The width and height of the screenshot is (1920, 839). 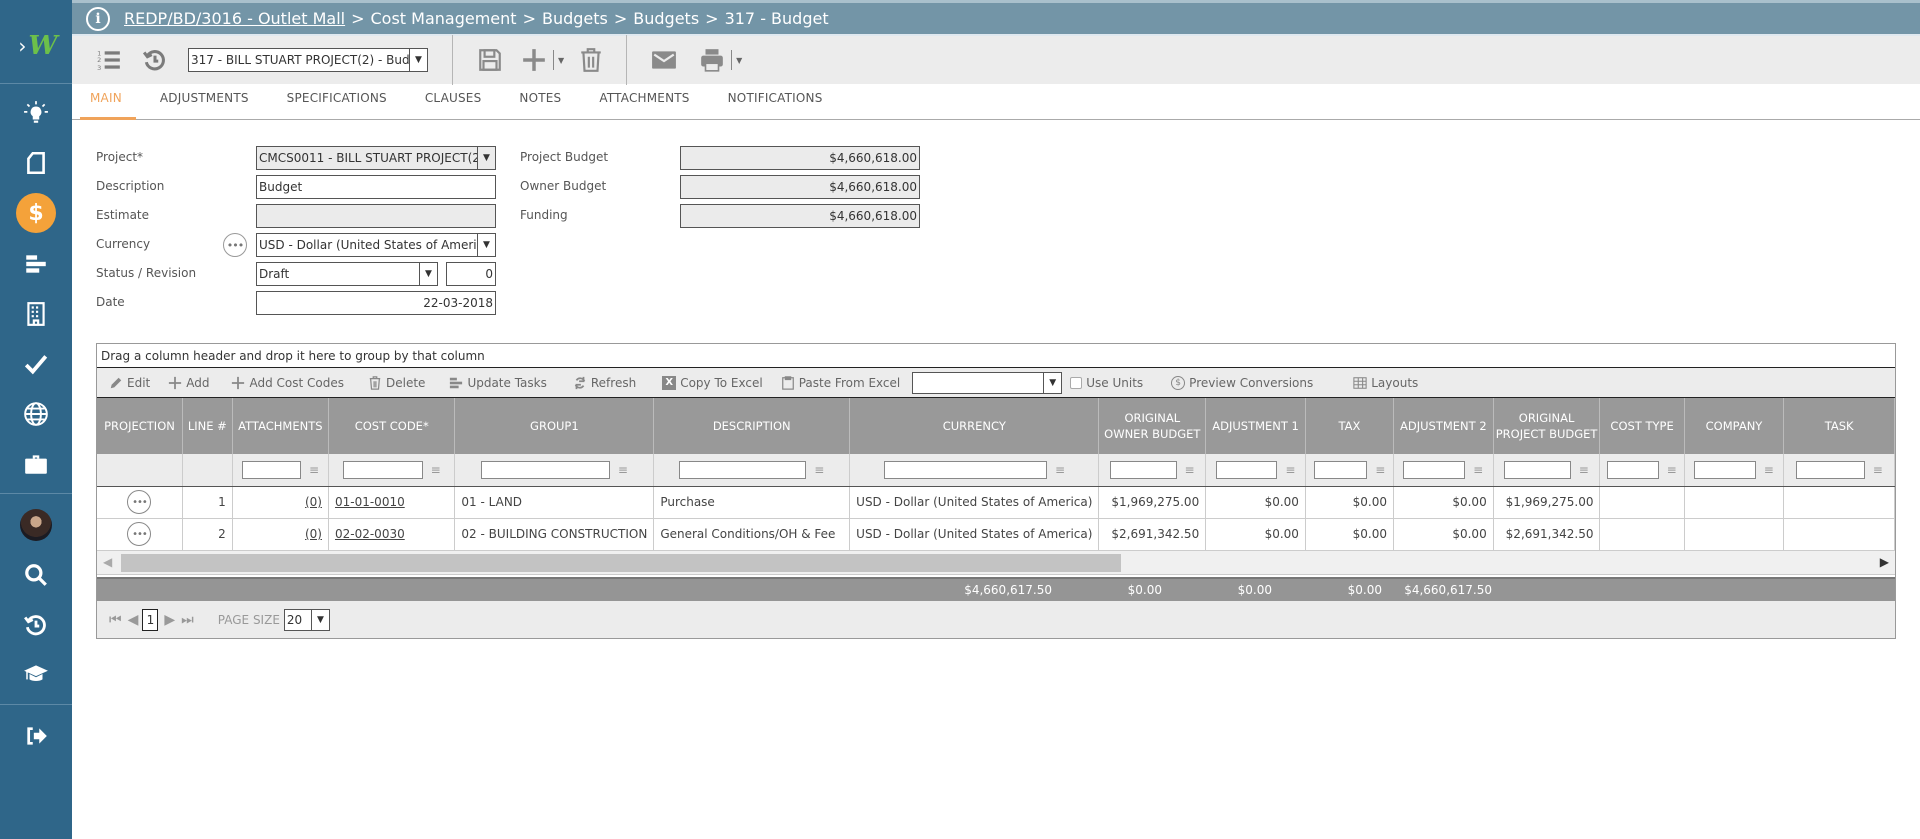 What do you see at coordinates (36, 525) in the screenshot?
I see `sidebar-item-profile` at bounding box center [36, 525].